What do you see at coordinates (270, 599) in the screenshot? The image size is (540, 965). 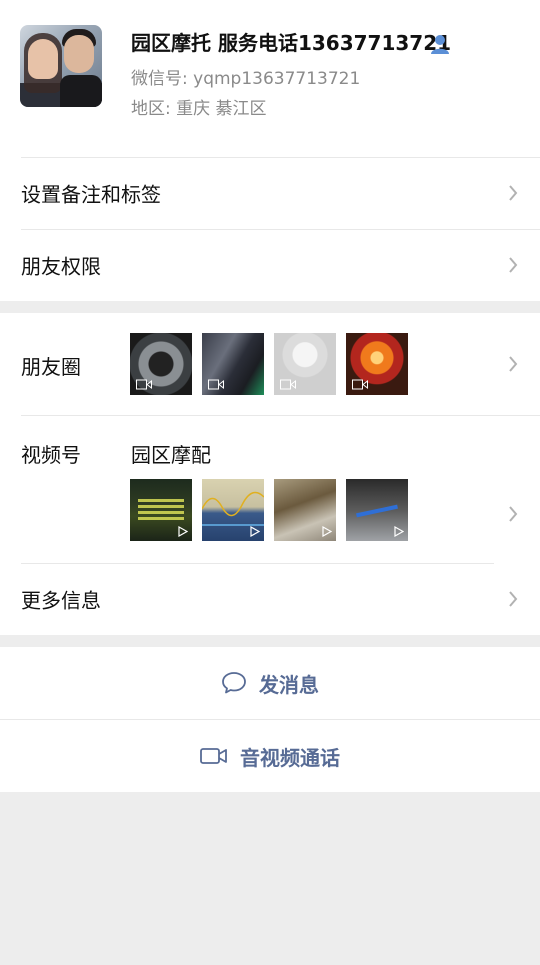 I see `more-info-row: 更多信息` at bounding box center [270, 599].